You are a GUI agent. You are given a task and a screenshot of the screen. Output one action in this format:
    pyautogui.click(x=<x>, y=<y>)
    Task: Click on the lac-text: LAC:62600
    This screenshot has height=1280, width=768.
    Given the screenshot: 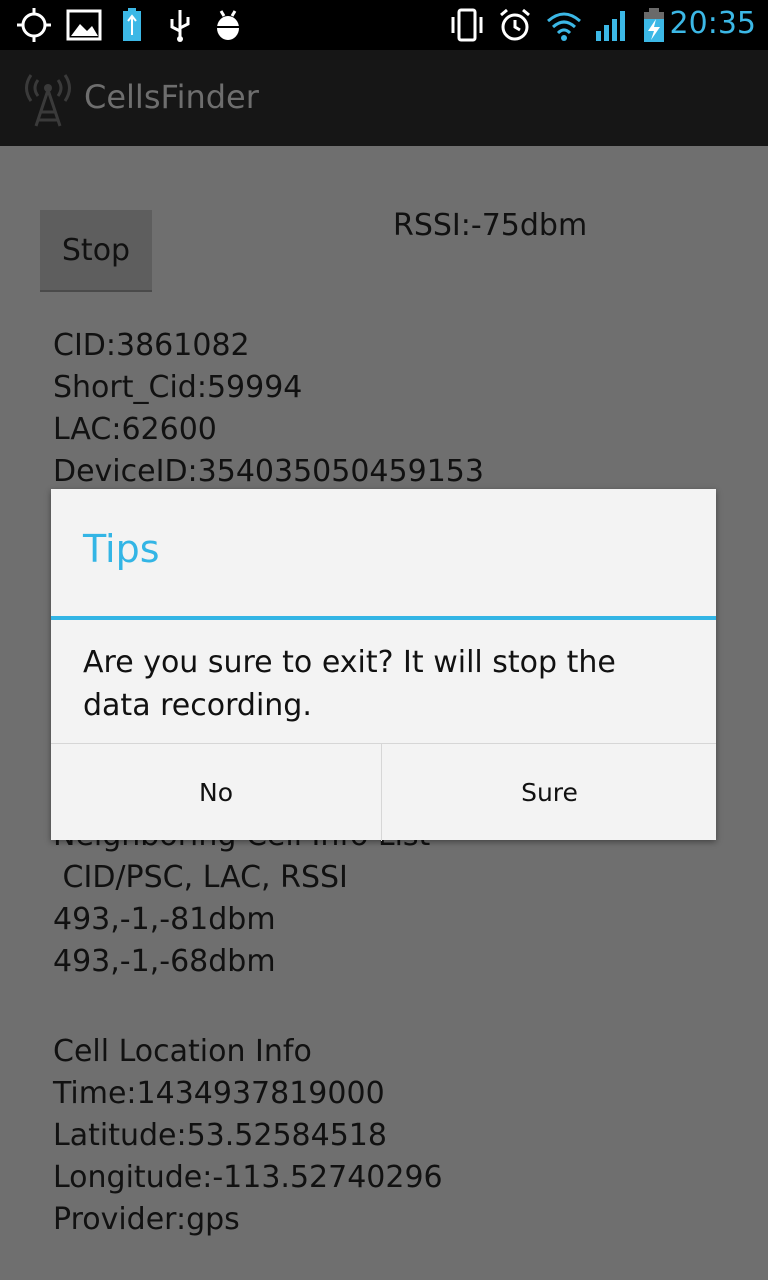 What is the action you would take?
    pyautogui.click(x=135, y=429)
    